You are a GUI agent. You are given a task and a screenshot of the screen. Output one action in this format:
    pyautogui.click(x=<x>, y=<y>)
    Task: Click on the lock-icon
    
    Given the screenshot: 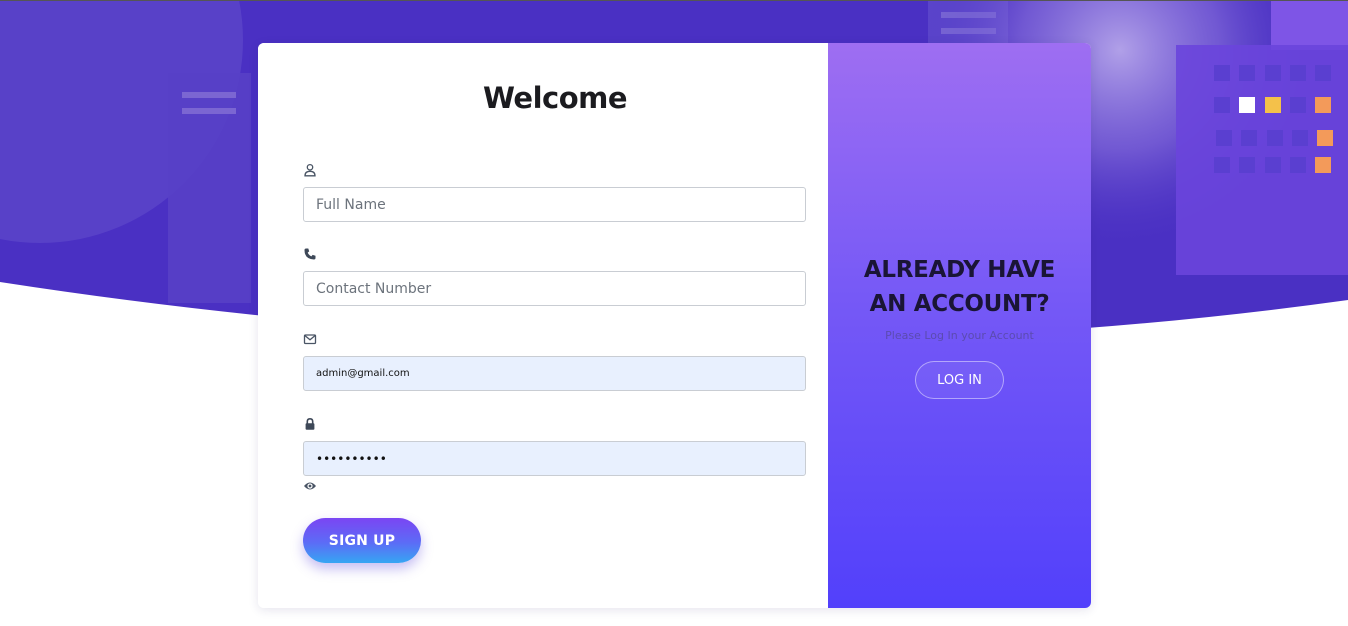 What is the action you would take?
    pyautogui.click(x=310, y=424)
    